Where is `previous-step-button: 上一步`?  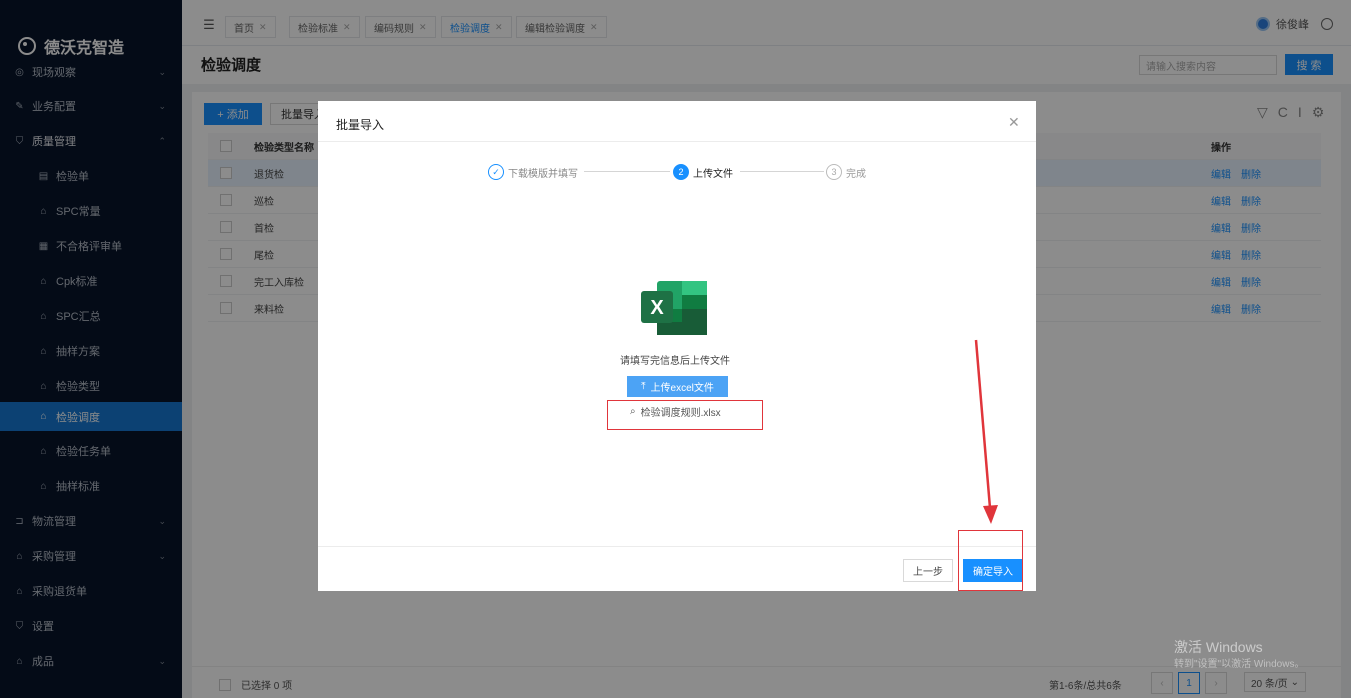 previous-step-button: 上一步 is located at coordinates (928, 570).